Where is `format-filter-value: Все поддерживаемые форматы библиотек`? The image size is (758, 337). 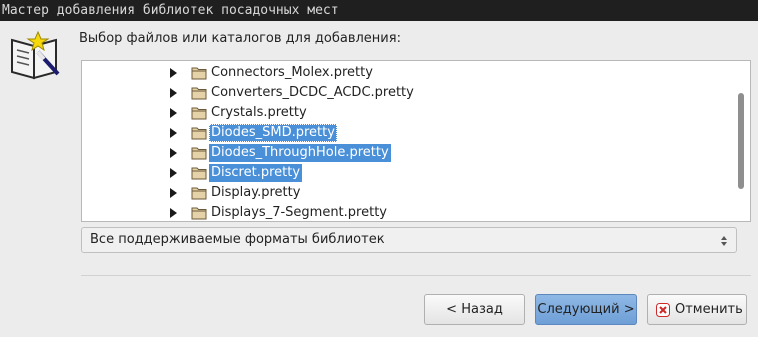
format-filter-value: Все поддерживаемые форматы библиотек is located at coordinates (237, 239).